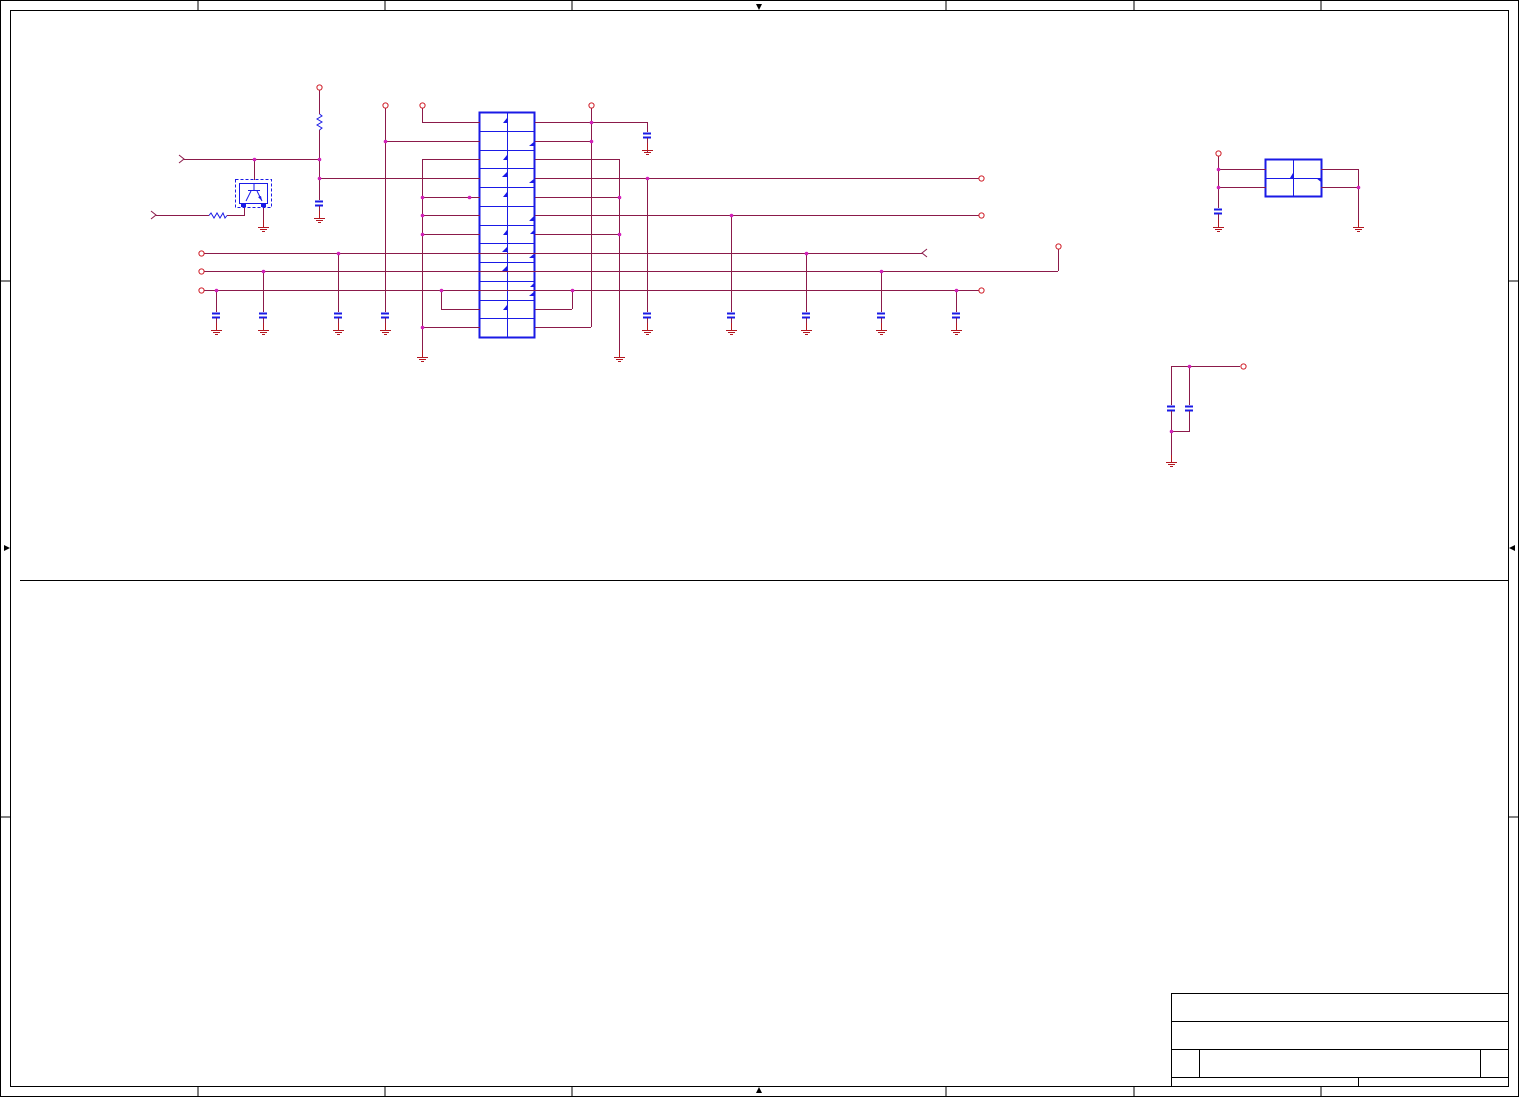 This screenshot has width=1519, height=1097. I want to click on title-block, so click(1340, 1040).